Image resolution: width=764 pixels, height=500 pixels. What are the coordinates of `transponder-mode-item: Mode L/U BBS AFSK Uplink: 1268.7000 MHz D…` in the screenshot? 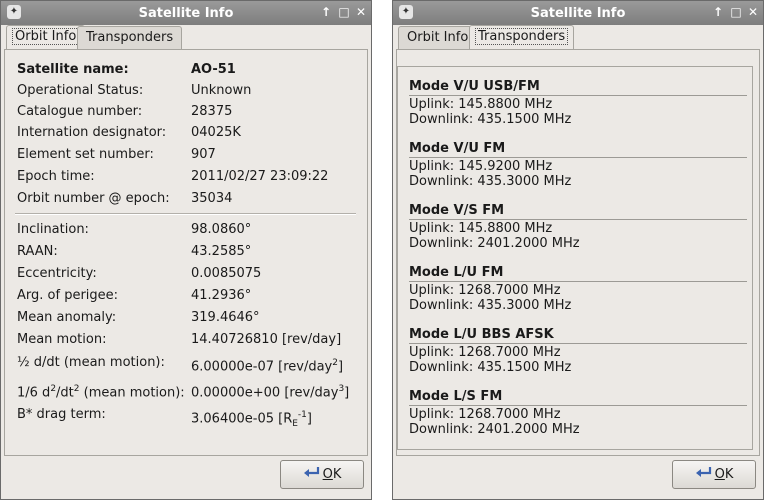 It's located at (579, 351).